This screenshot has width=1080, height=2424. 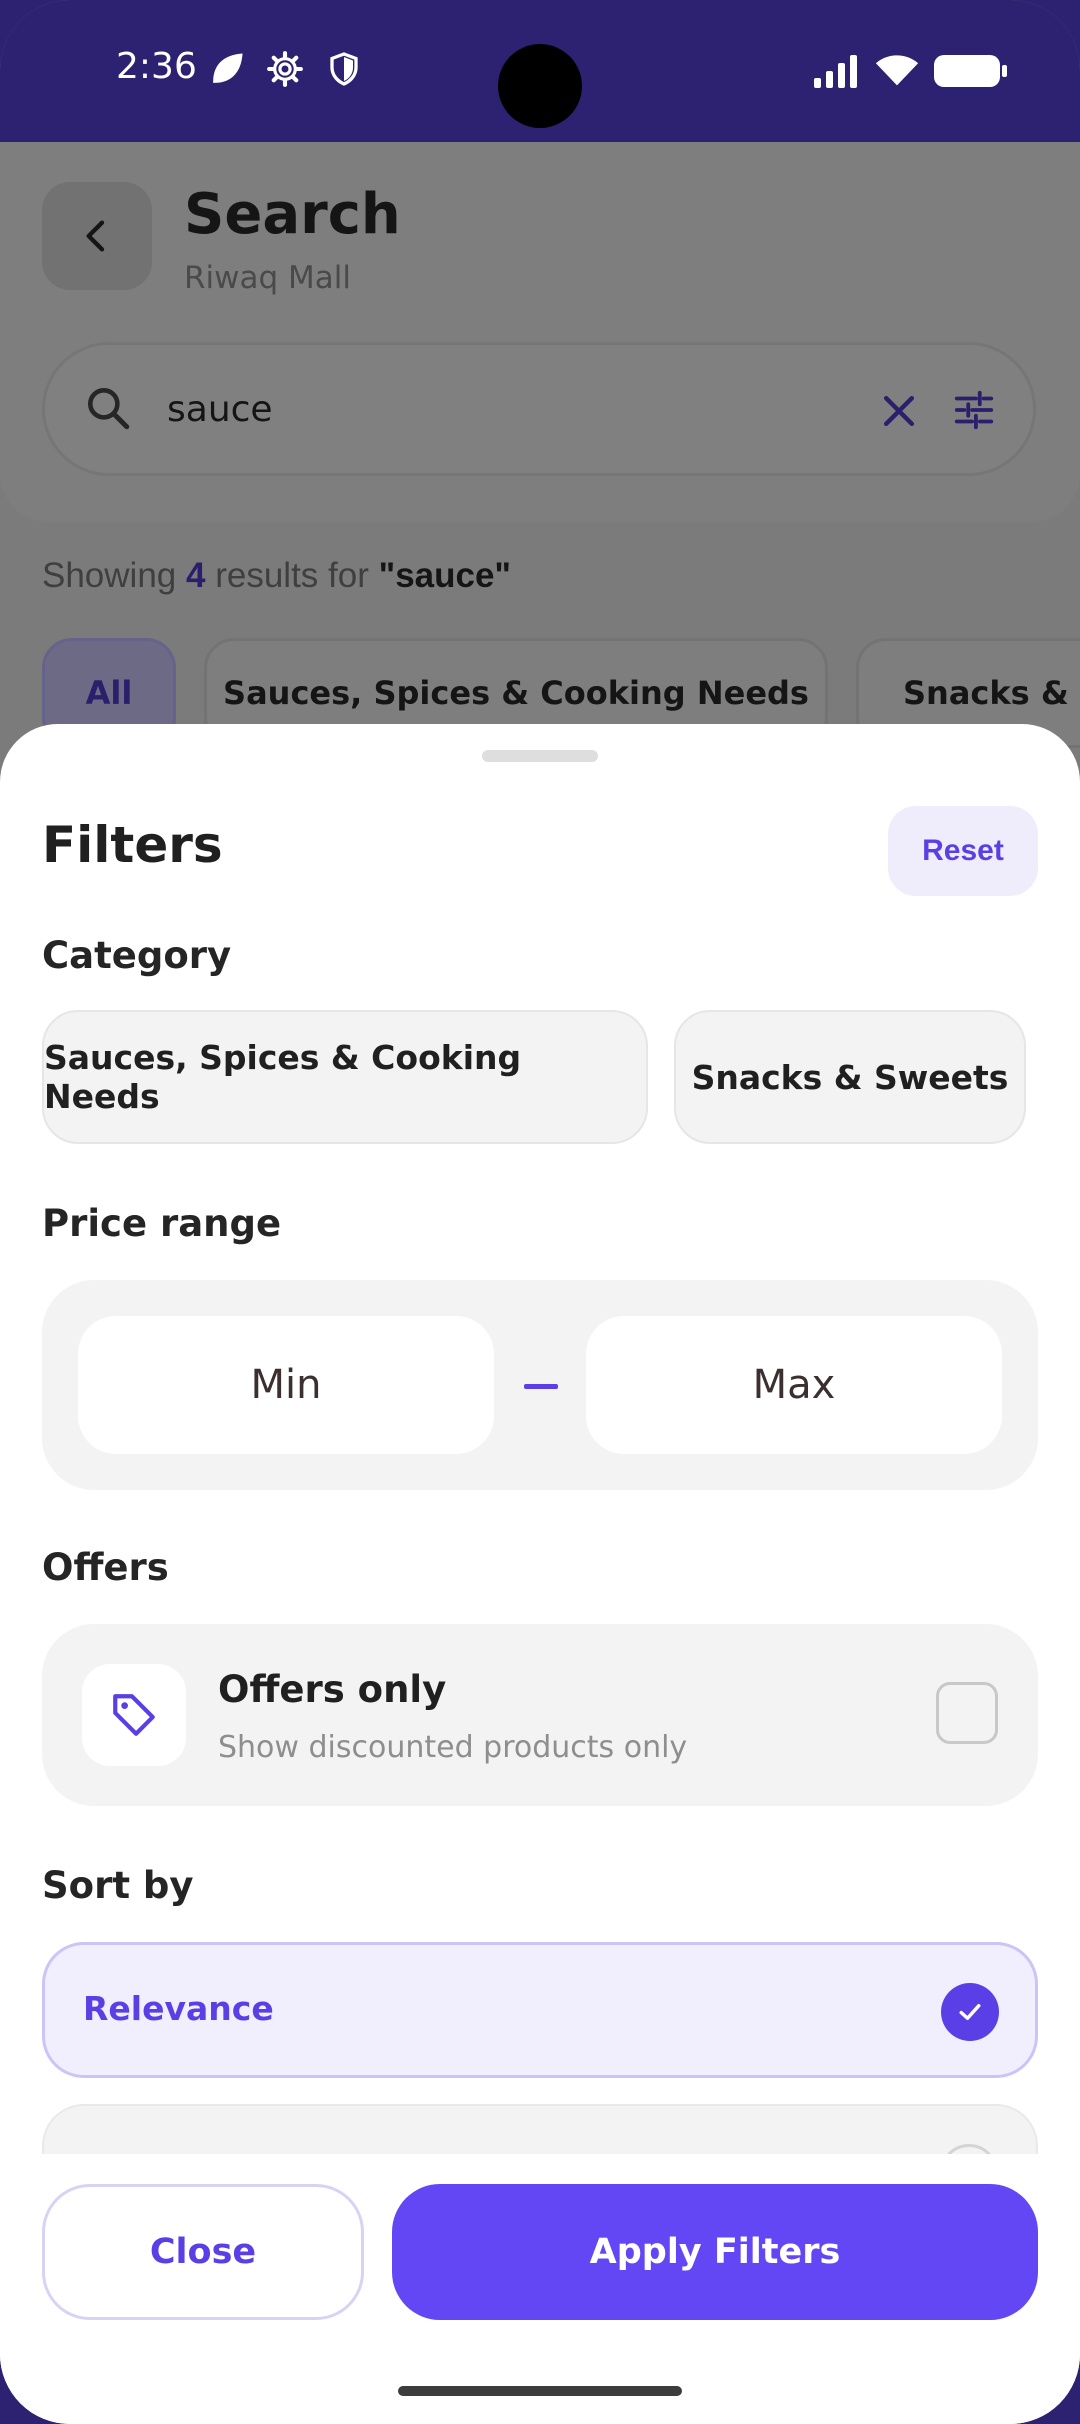 I want to click on range-dash, so click(x=541, y=1386).